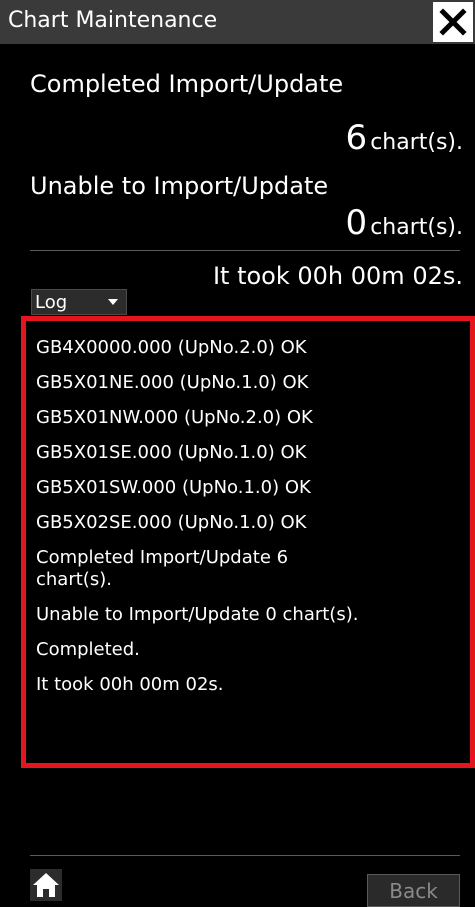  I want to click on log-line: GB5X01SW.000 (UpNo.1.0) OK, so click(173, 487).